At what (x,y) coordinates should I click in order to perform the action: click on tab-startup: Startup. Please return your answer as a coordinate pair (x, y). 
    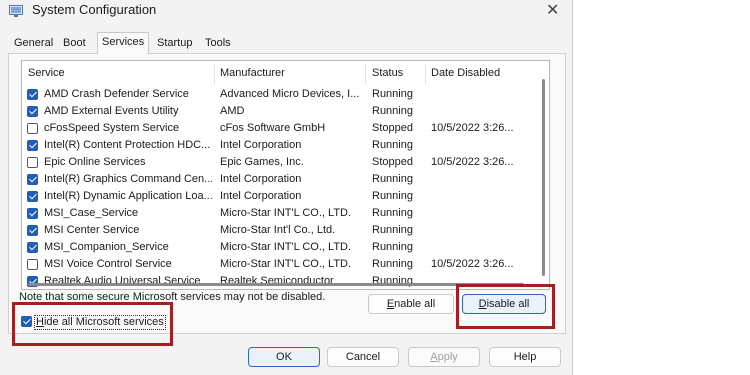
    Looking at the image, I should click on (174, 43).